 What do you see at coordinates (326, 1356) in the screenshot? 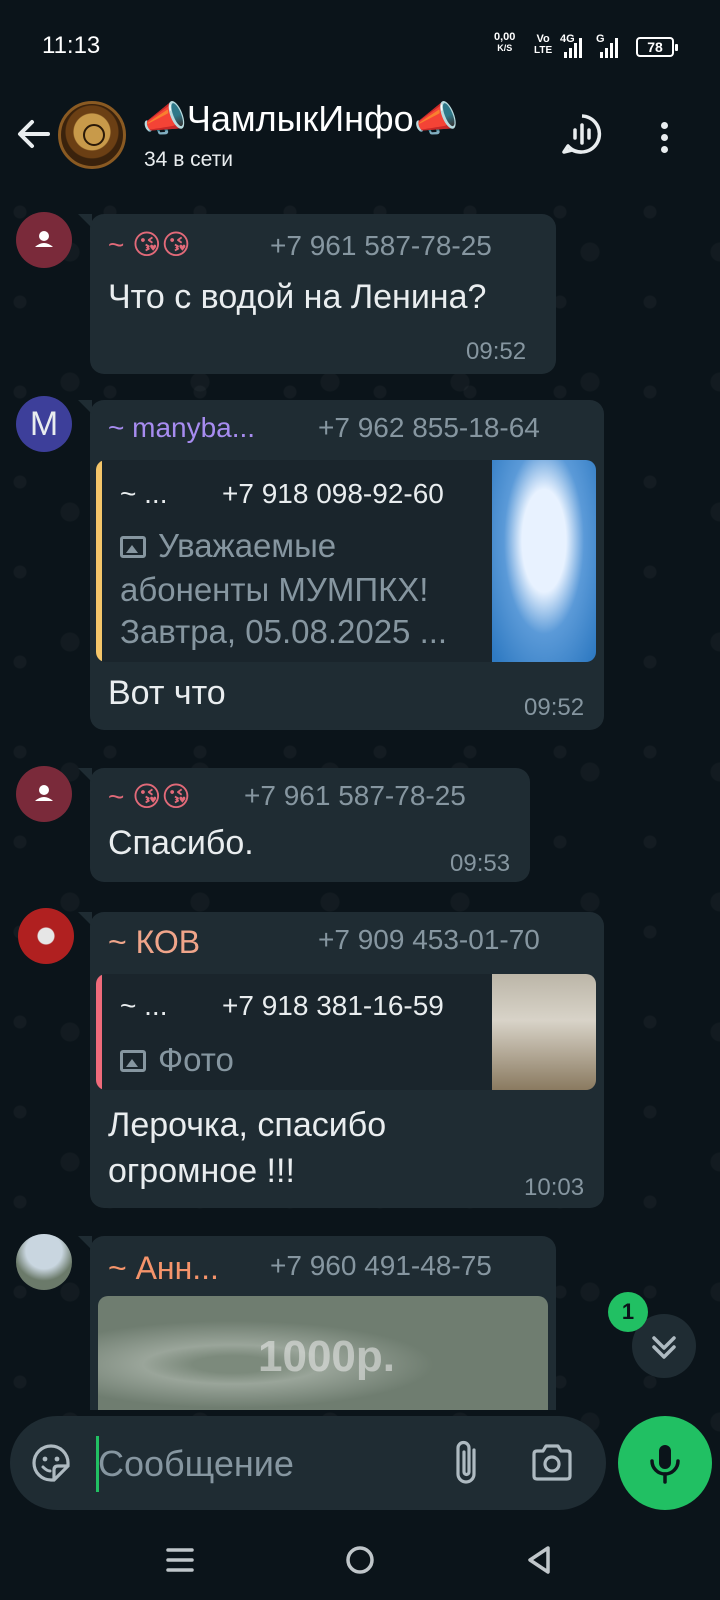
I see `image-caption: 1000р.` at bounding box center [326, 1356].